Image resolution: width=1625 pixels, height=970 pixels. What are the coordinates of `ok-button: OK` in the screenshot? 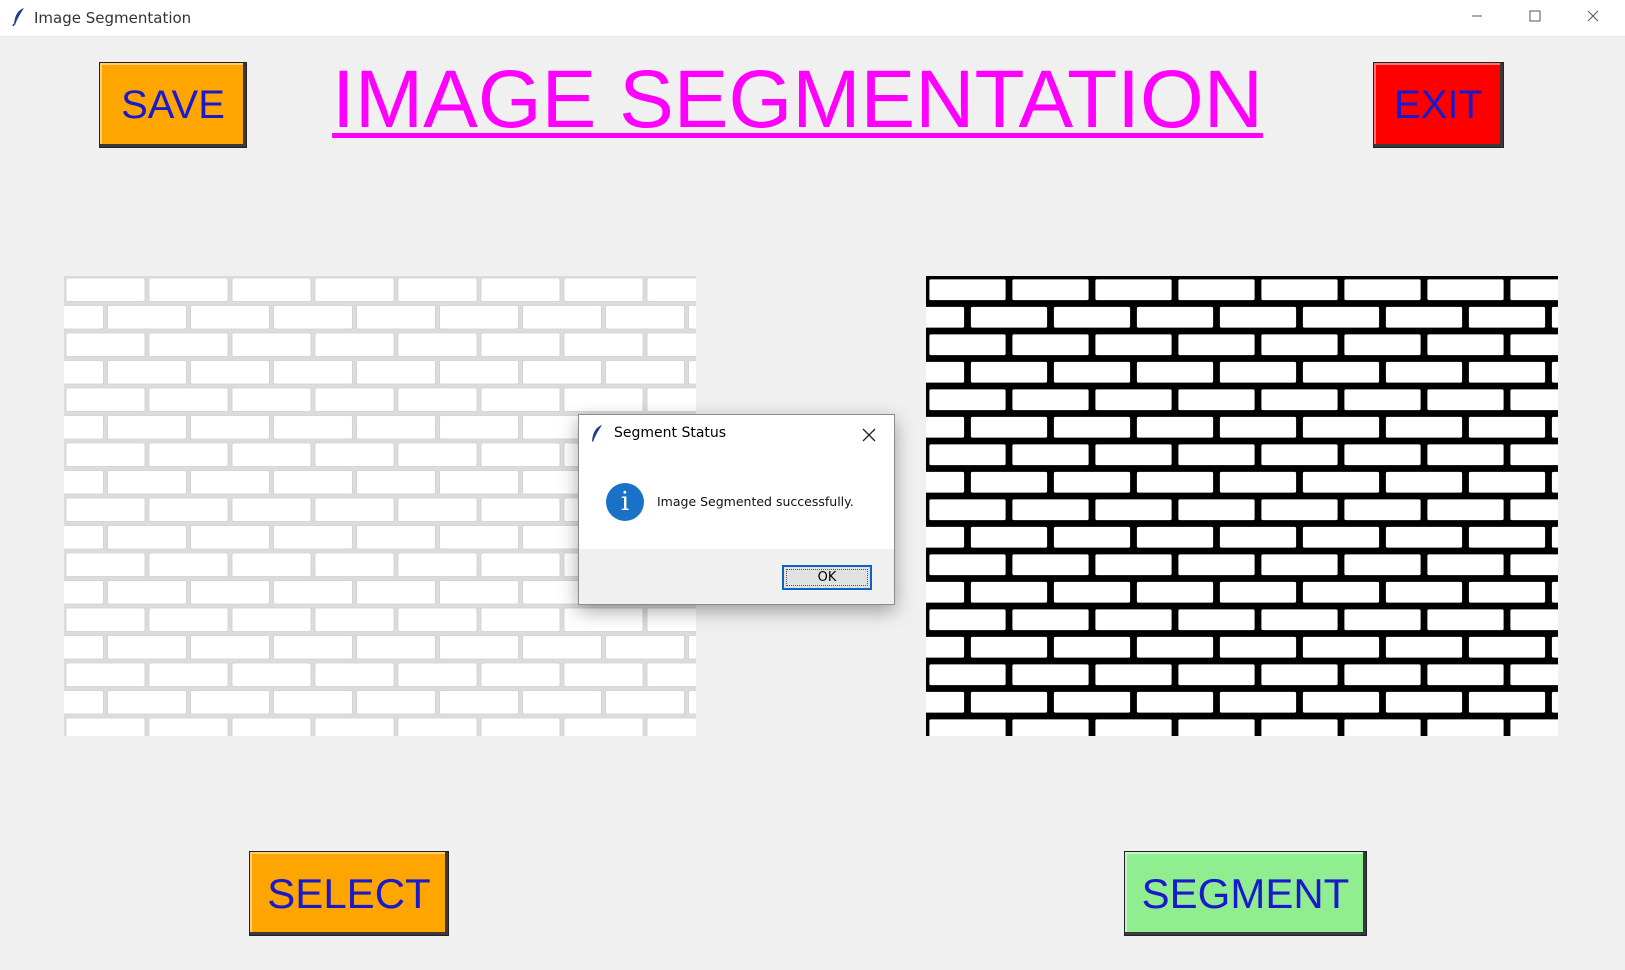 It's located at (827, 577).